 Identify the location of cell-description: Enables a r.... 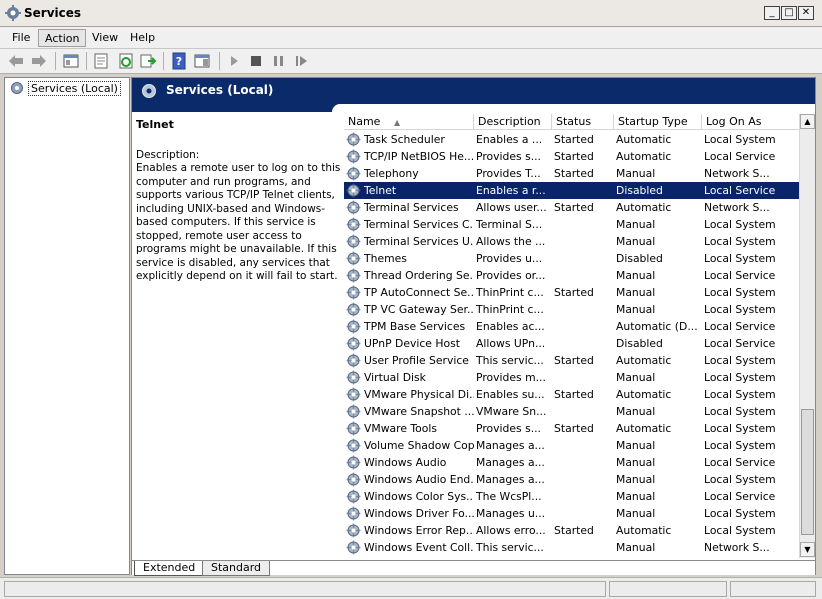
(511, 190).